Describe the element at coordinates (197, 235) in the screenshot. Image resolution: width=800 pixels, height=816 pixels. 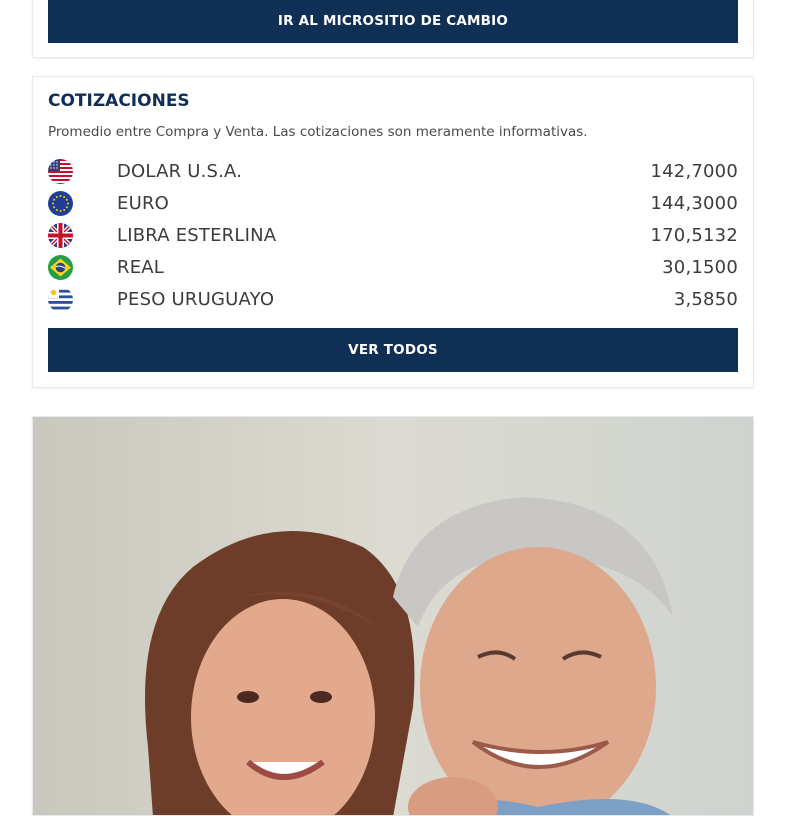
I see `rate-name: LIBRA ESTERLINA` at that location.